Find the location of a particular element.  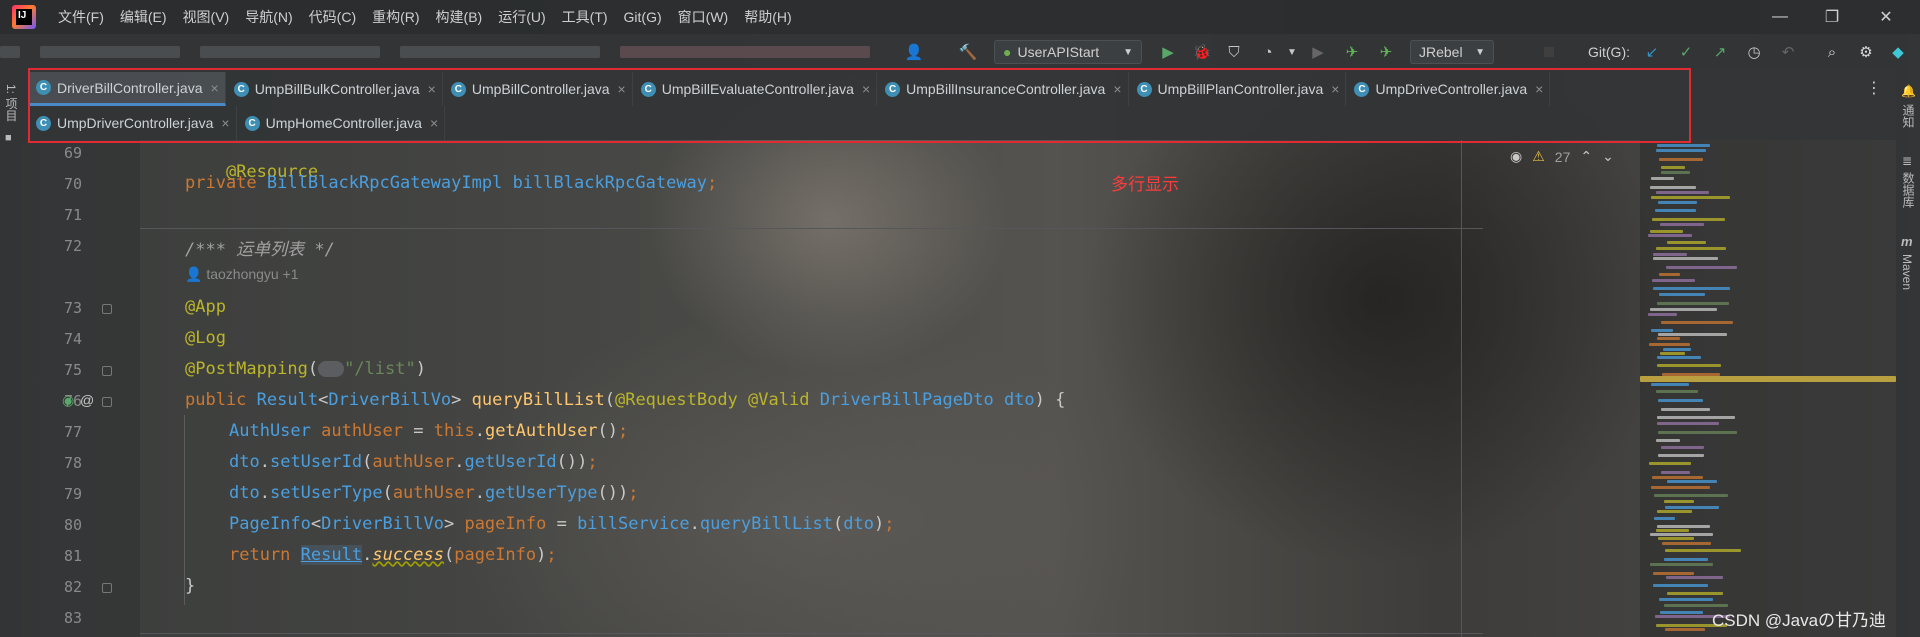

more-tabs-icon: ⋮ is located at coordinates (1874, 88).